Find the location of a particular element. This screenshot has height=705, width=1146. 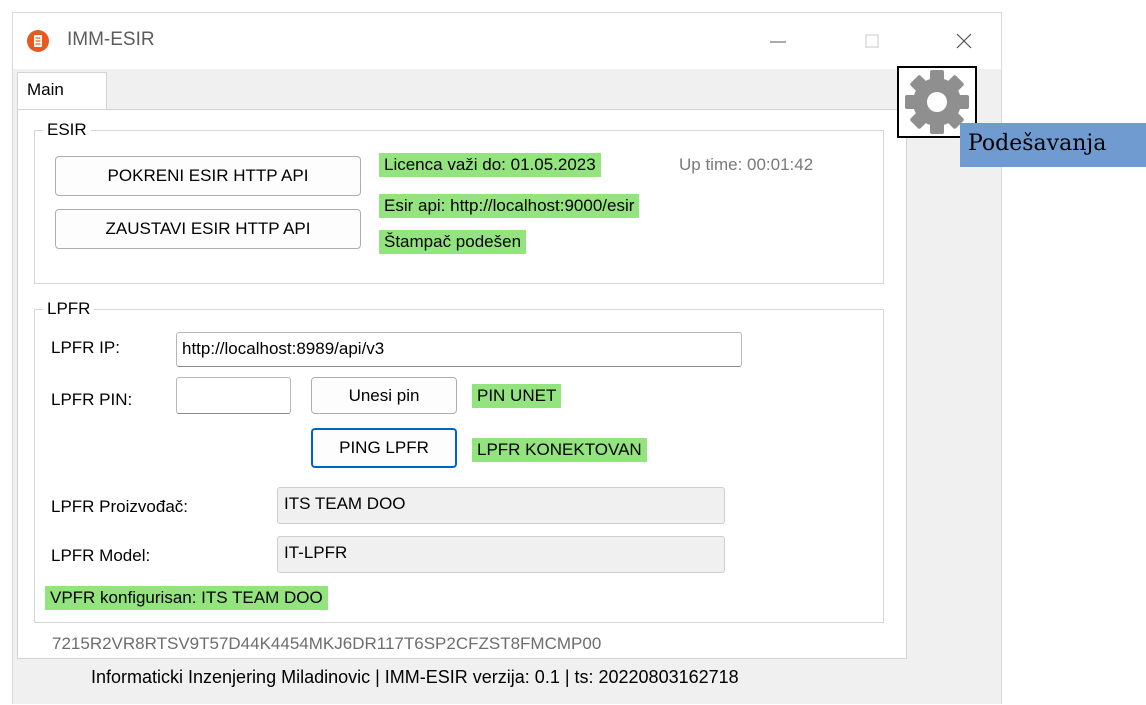

maximize-button is located at coordinates (872, 41).